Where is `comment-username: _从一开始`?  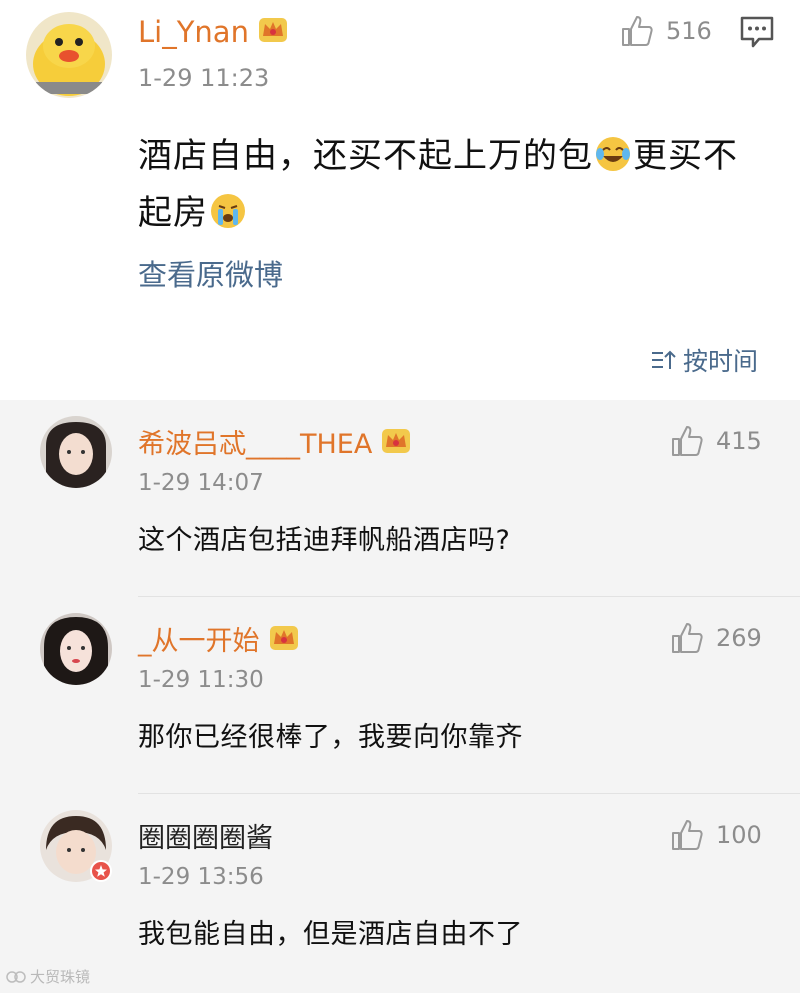 comment-username: _从一开始 is located at coordinates (219, 638).